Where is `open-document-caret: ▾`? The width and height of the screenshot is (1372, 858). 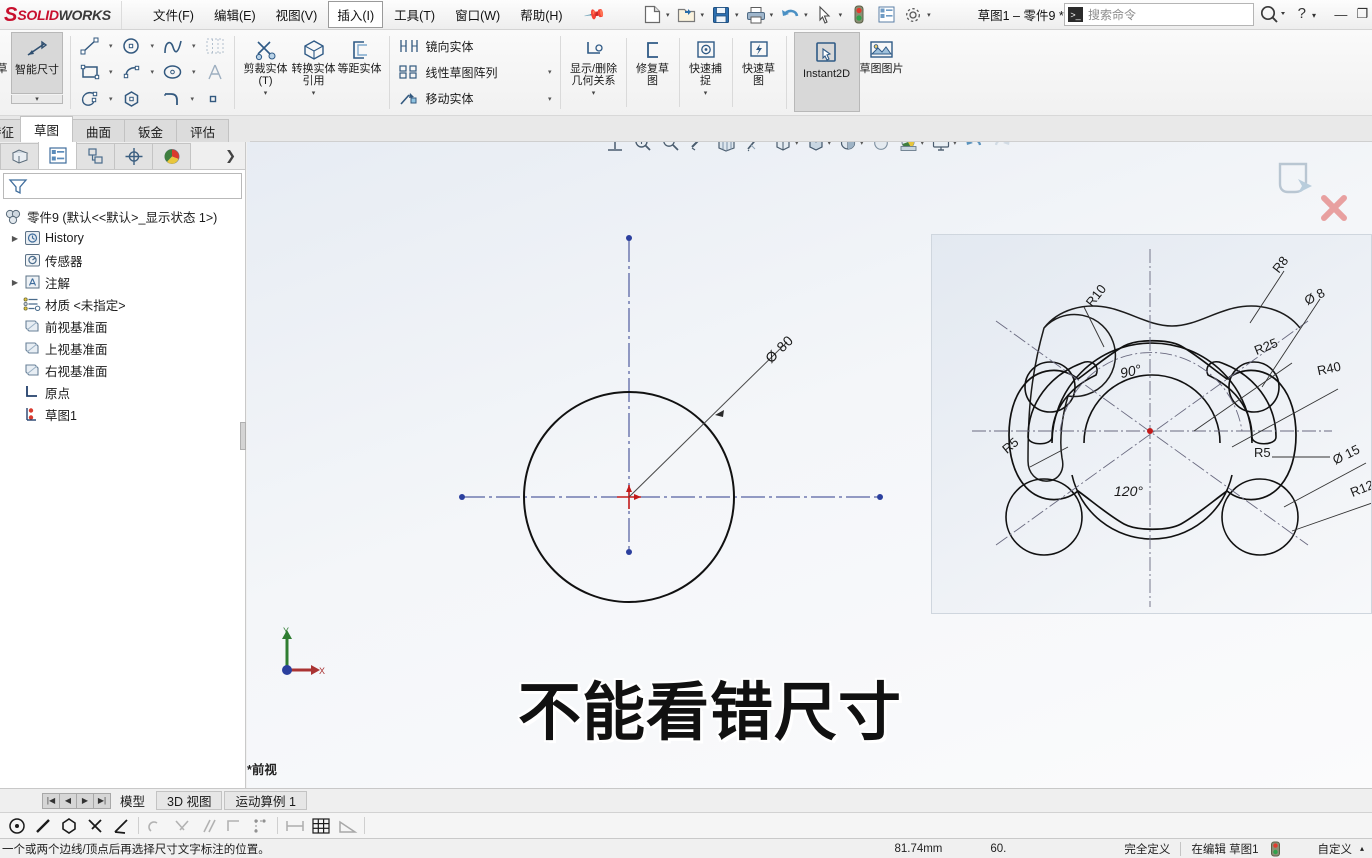
open-document-caret: ▾ is located at coordinates (704, 15).